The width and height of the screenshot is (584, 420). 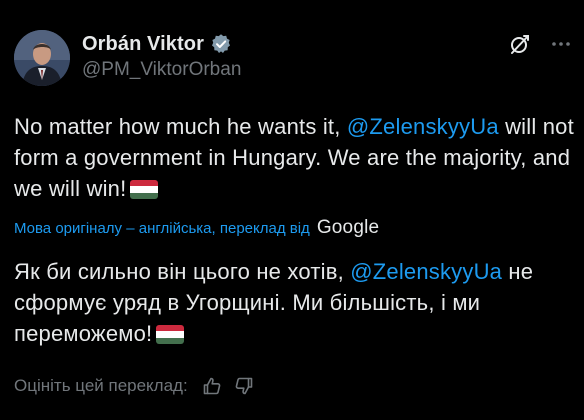 What do you see at coordinates (244, 386) in the screenshot?
I see `thumbs-down-icon` at bounding box center [244, 386].